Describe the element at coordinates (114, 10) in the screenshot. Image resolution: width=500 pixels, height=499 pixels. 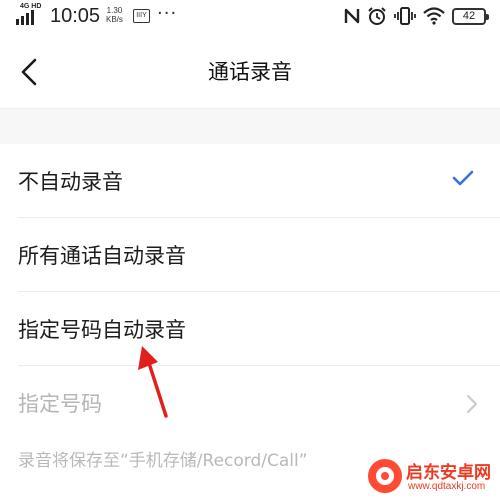
I see `speed-value: 1.30` at that location.